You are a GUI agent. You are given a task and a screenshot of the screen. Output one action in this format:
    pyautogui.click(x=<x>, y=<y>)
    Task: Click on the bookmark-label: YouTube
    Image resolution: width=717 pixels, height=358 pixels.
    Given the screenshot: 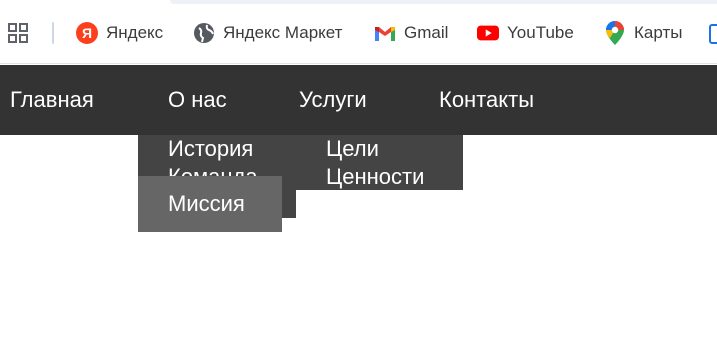 What is the action you would take?
    pyautogui.click(x=540, y=32)
    